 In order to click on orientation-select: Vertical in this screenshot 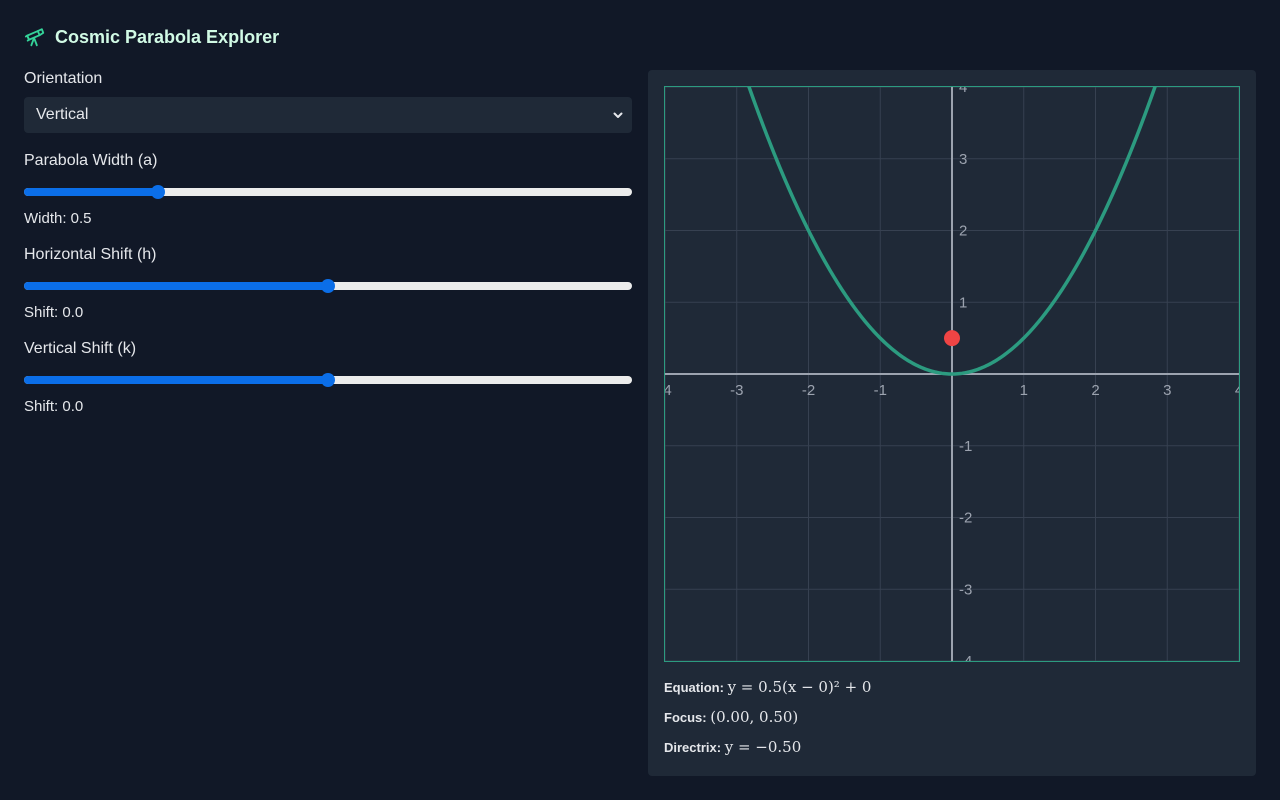, I will do `click(328, 115)`.